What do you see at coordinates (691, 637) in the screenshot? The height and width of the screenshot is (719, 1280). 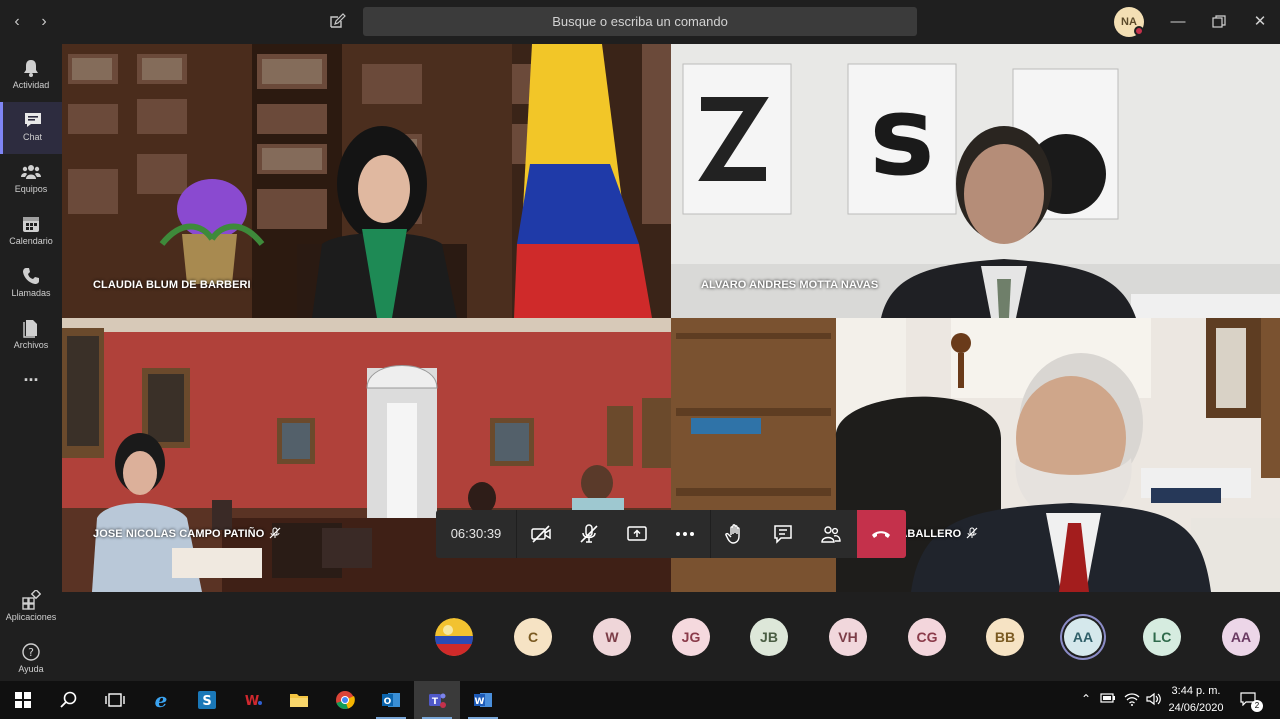 I see `participant-avatar: JG` at bounding box center [691, 637].